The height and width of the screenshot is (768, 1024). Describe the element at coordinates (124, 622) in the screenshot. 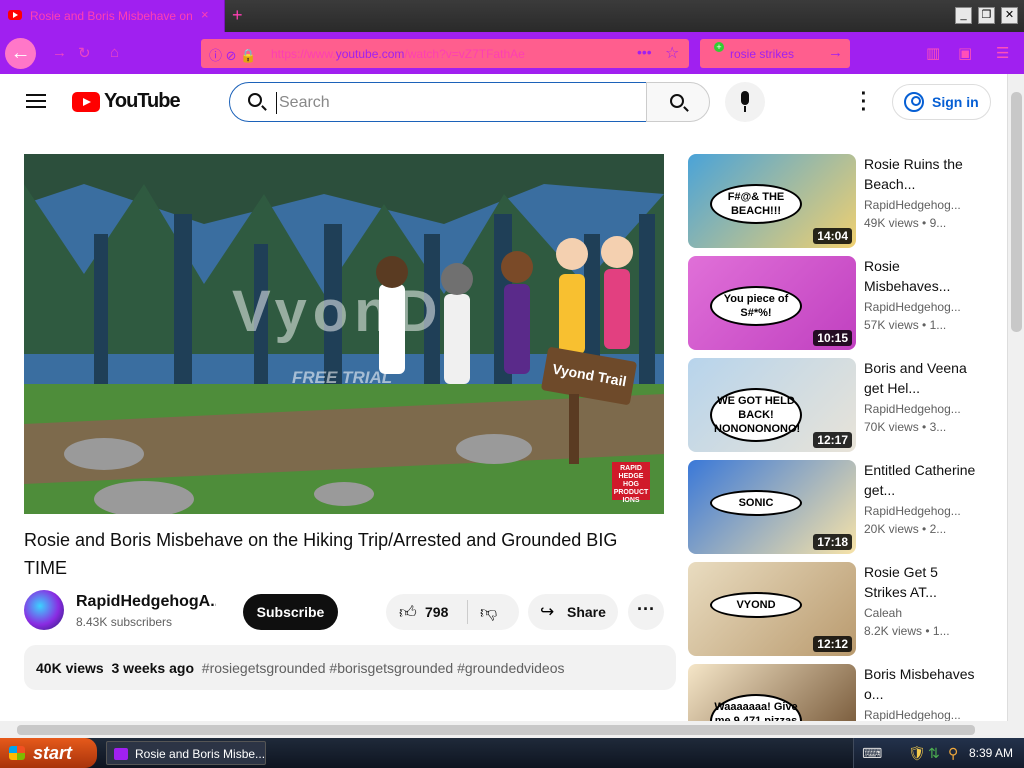

I see `subscriber-count: 8.43K subscribers` at that location.